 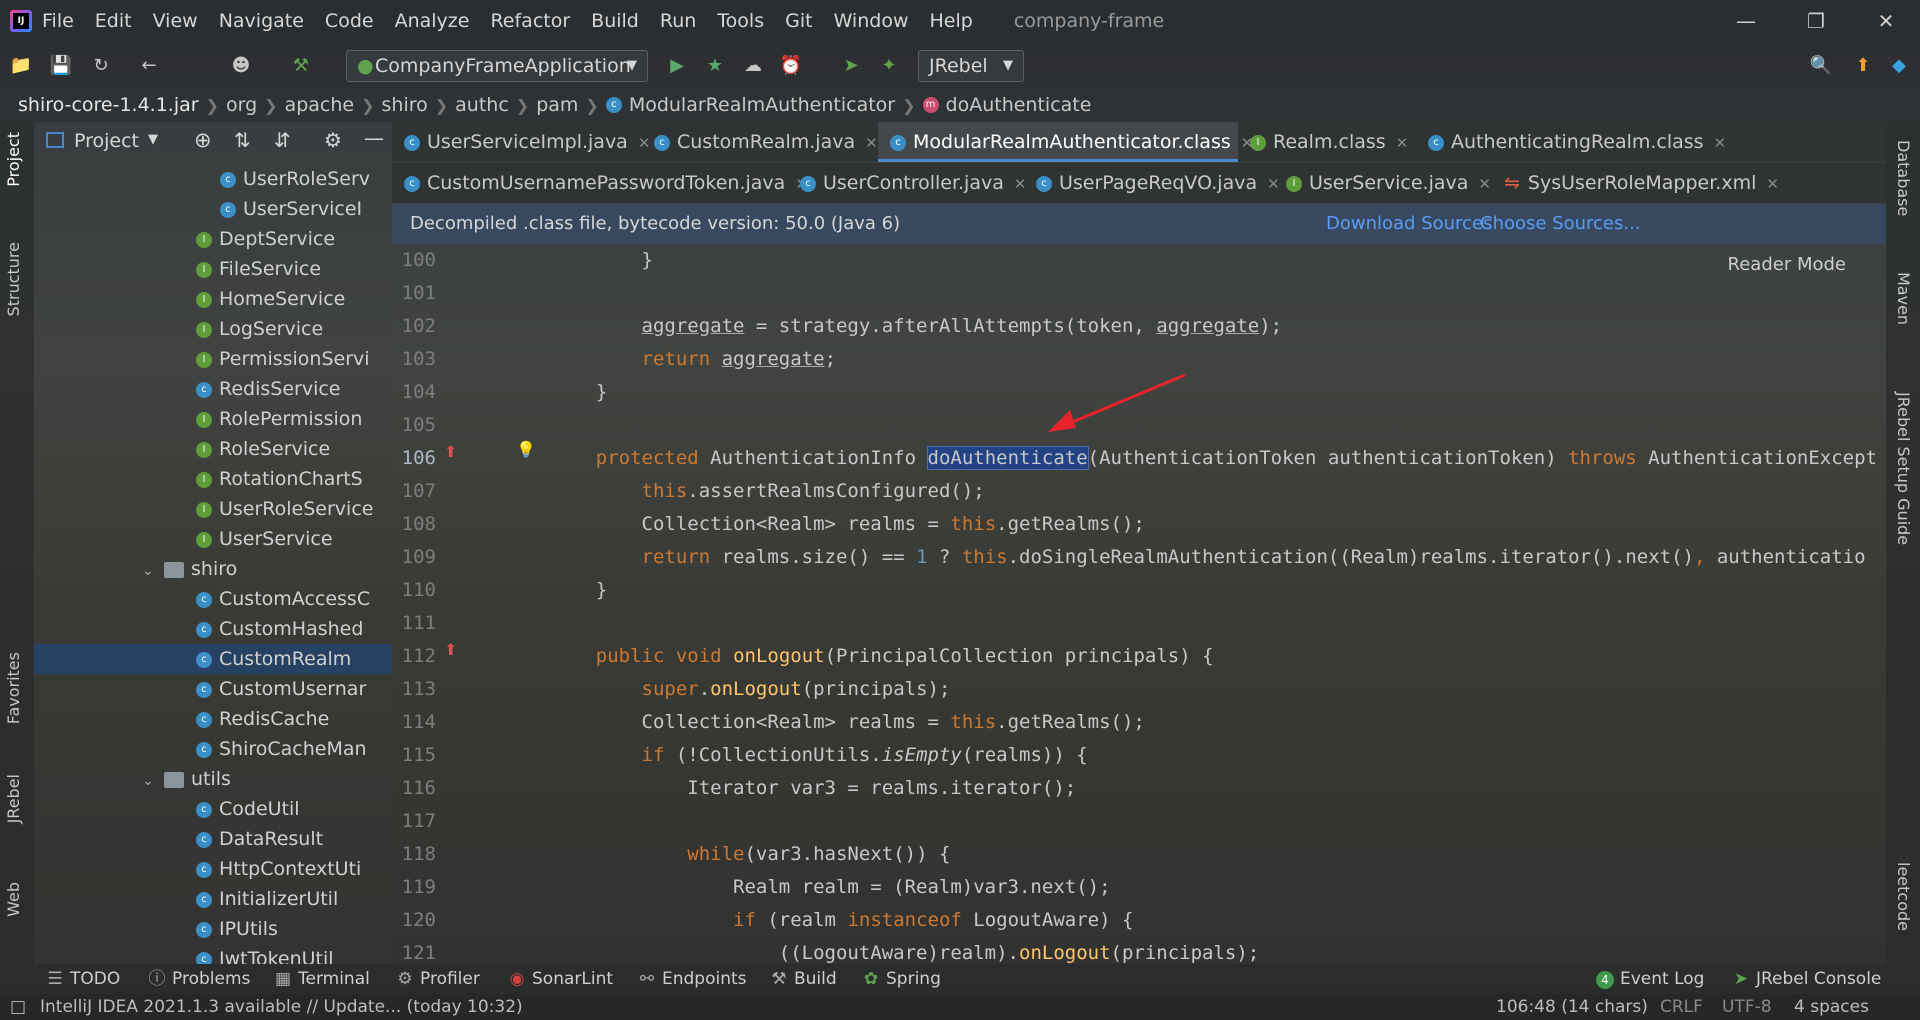 What do you see at coordinates (677, 66) in the screenshot?
I see `run-icon: ▶` at bounding box center [677, 66].